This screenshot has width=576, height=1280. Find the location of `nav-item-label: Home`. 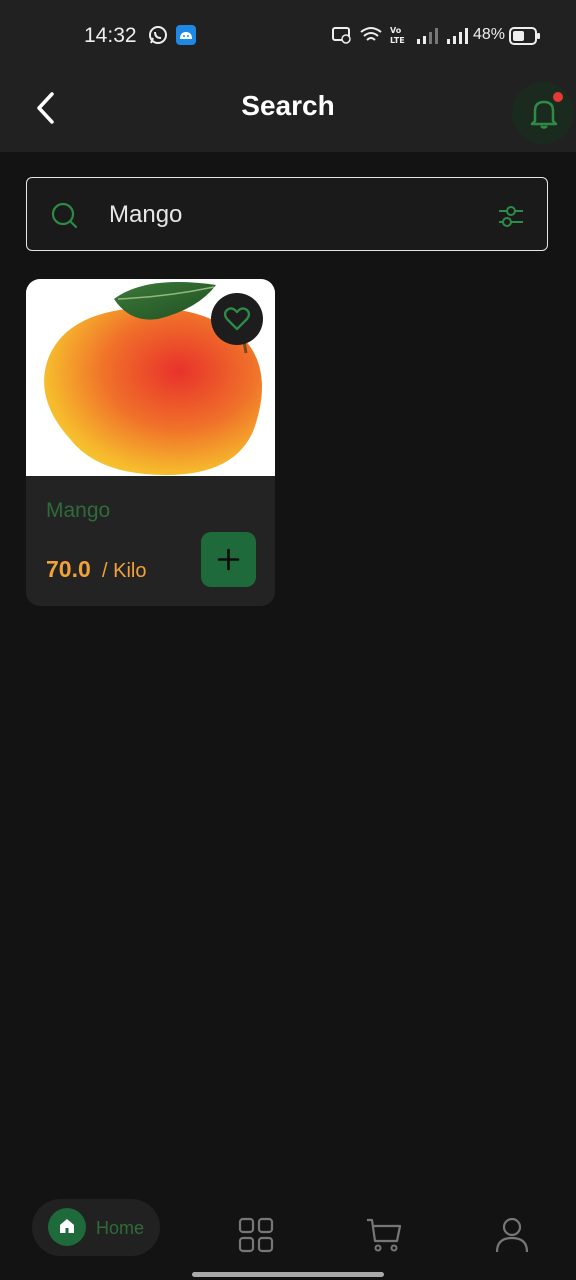

nav-item-label: Home is located at coordinates (120, 1228).